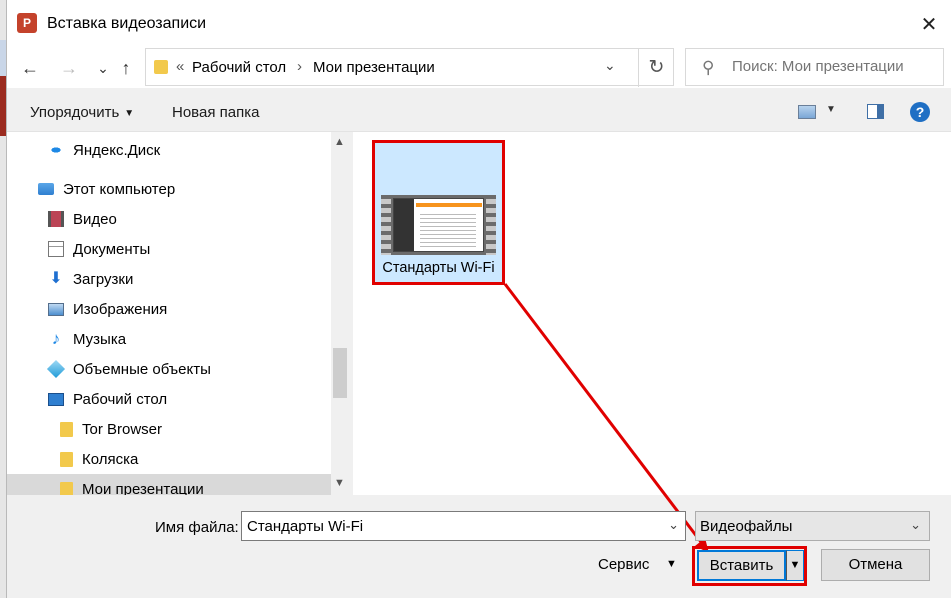 This screenshot has height=598, width=951. I want to click on sidebar-item-label: Видео, so click(95, 219).